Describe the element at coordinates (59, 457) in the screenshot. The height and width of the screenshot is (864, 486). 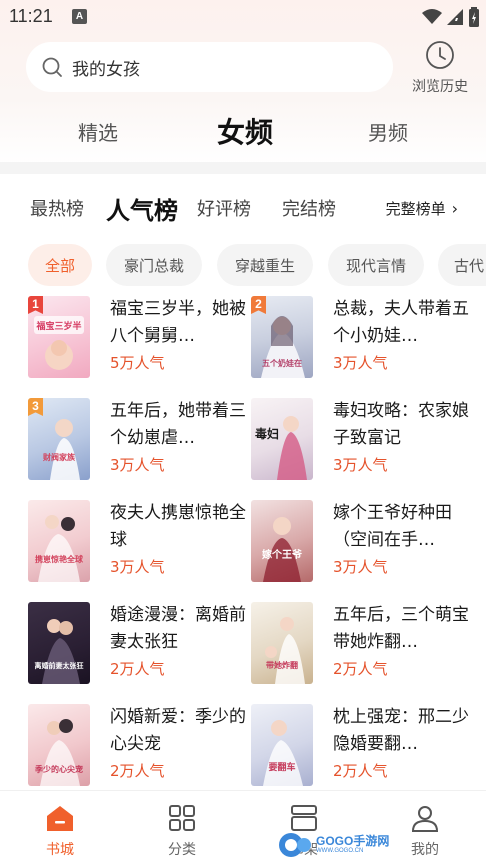
I see `cover-title: 财阀家族` at that location.